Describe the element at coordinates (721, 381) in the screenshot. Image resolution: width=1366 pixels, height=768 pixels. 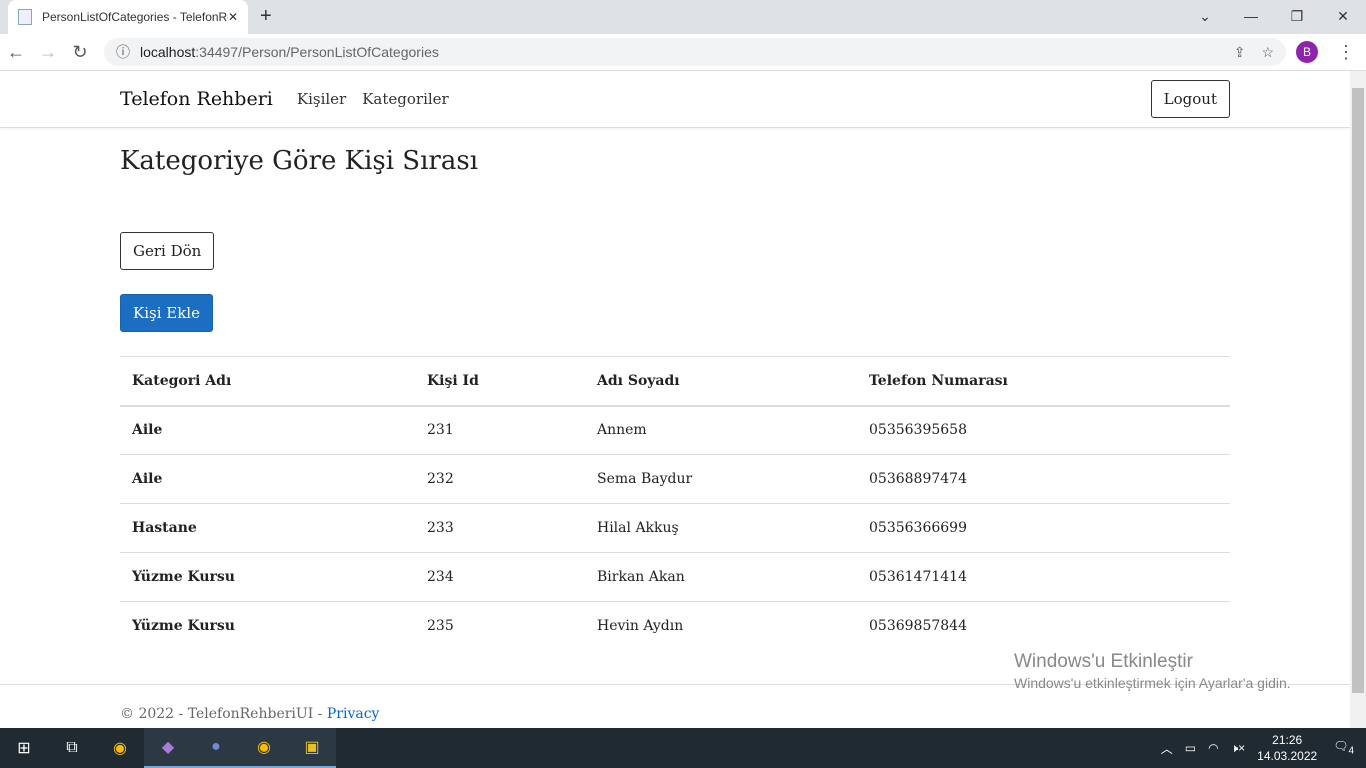
I see `column-header-name: Adı Soyadı` at that location.